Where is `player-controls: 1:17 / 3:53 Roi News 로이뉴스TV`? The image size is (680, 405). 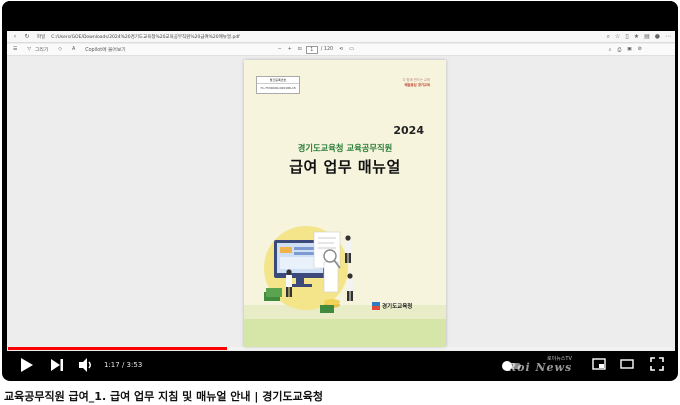 player-controls: 1:17 / 3:53 Roi News 로이뉴스TV is located at coordinates (340, 366).